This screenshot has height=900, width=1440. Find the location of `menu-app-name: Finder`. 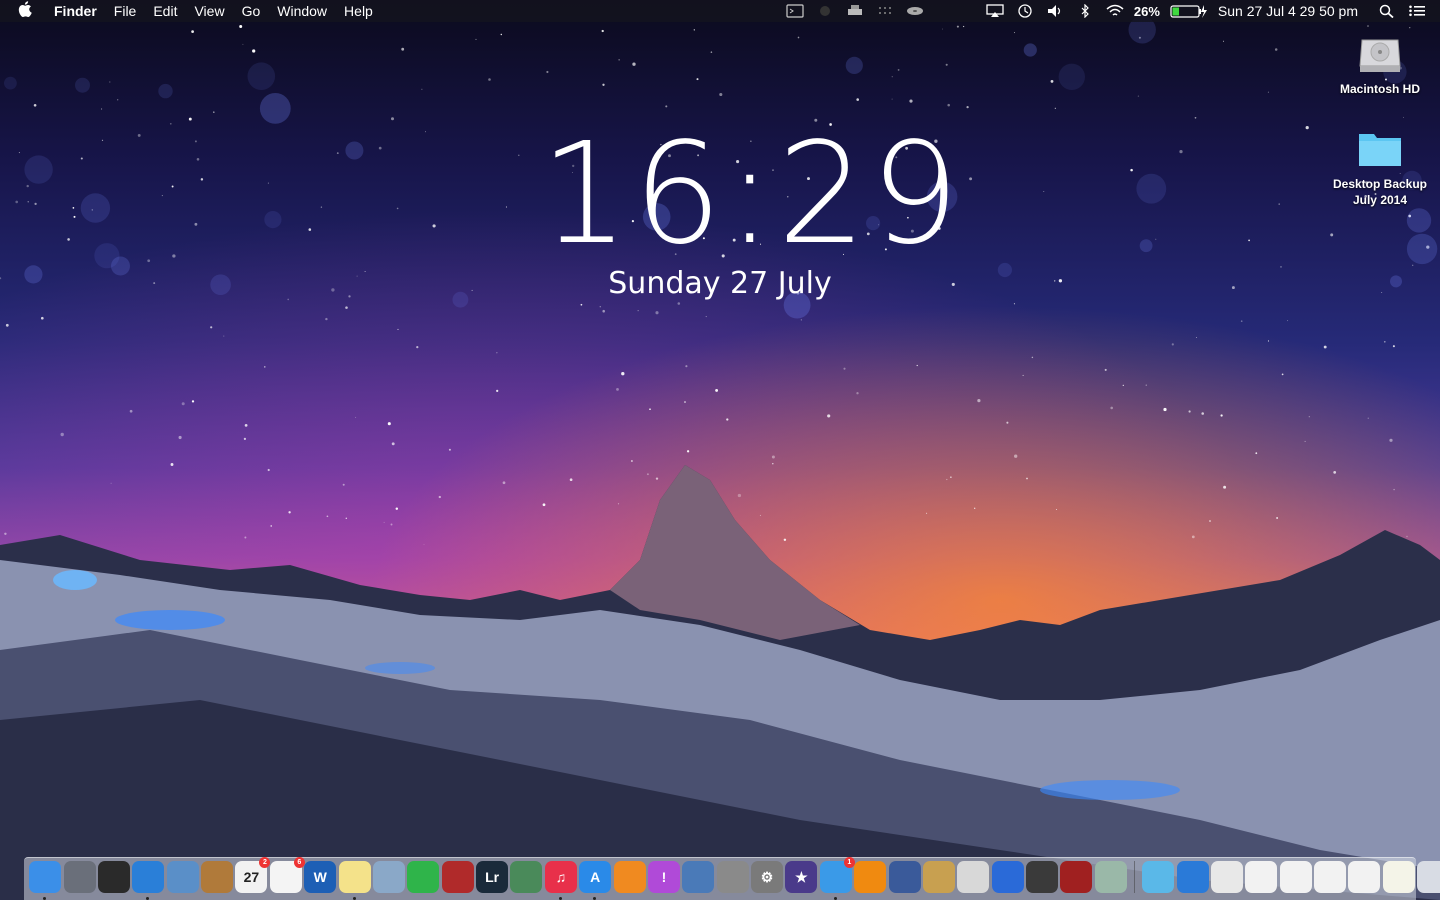

menu-app-name: Finder is located at coordinates (75, 11).